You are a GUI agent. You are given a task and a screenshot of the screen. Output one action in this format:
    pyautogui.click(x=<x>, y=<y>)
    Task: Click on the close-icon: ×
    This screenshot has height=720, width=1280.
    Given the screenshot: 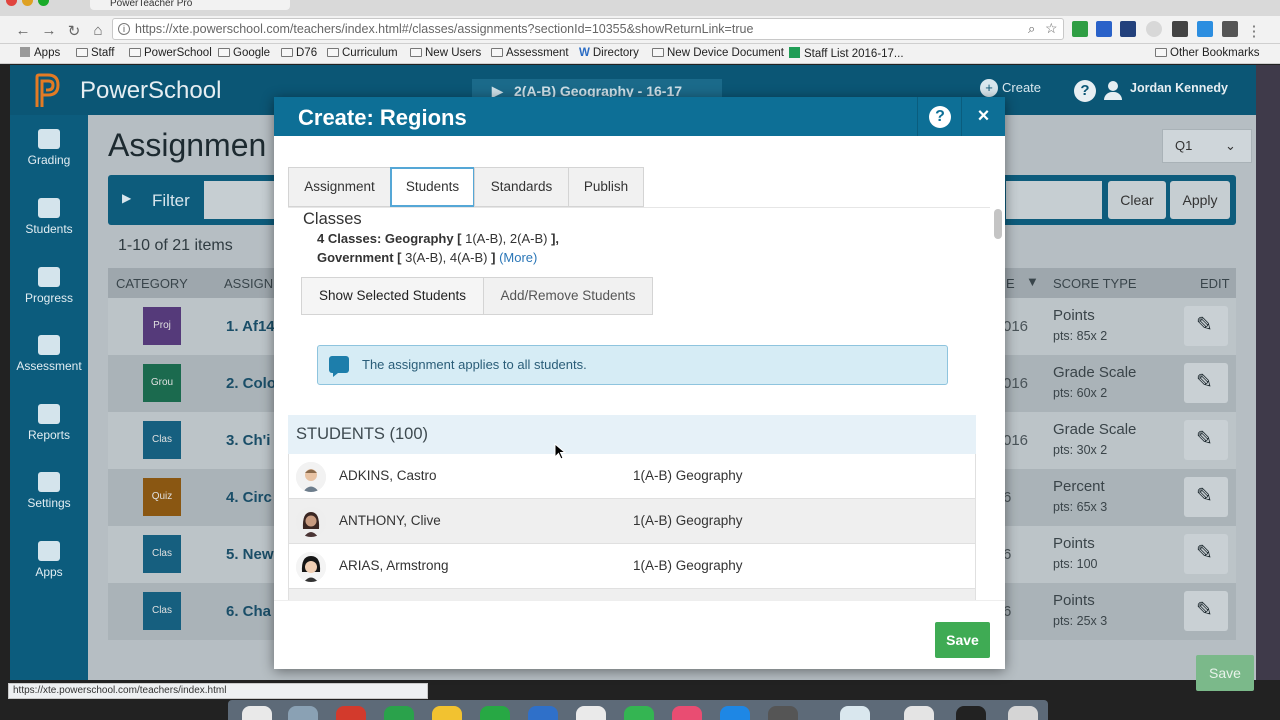 What is the action you would take?
    pyautogui.click(x=983, y=116)
    